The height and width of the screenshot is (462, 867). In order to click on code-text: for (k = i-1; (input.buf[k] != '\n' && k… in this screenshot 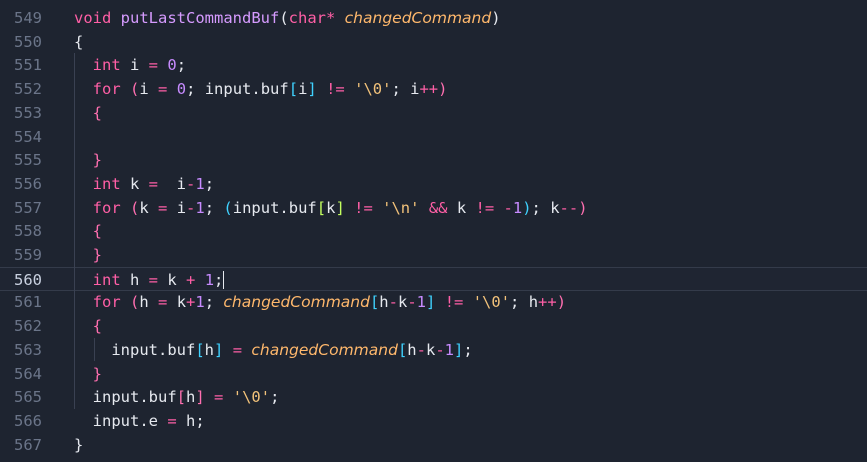, I will do `click(331, 208)`.